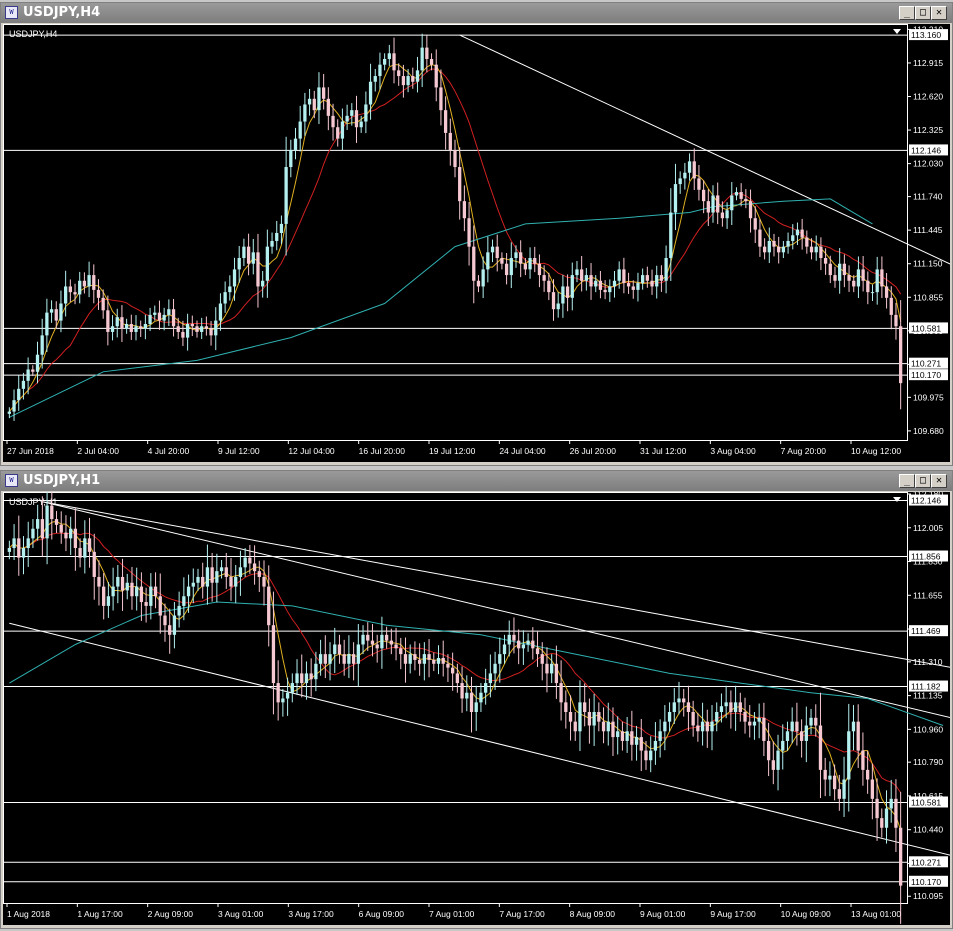 Image resolution: width=953 pixels, height=931 pixels. I want to click on y-tick-label: 110.855, so click(928, 297).